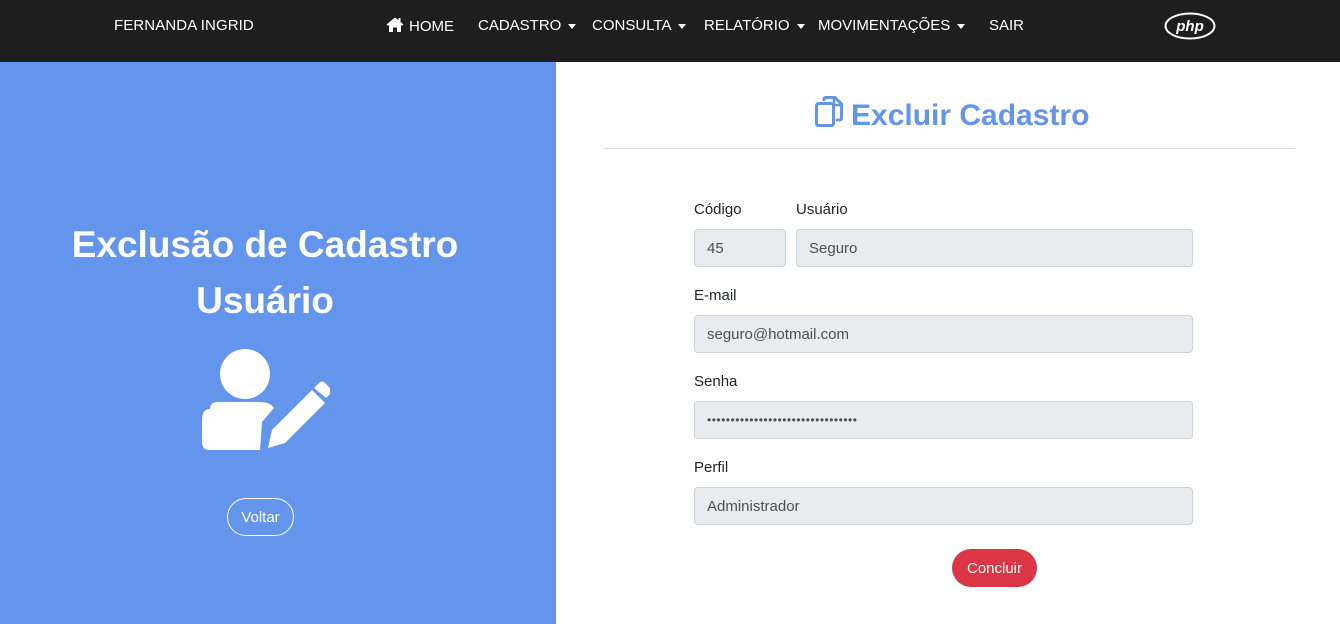 The image size is (1340, 624). I want to click on codigo-label: Código, so click(718, 209).